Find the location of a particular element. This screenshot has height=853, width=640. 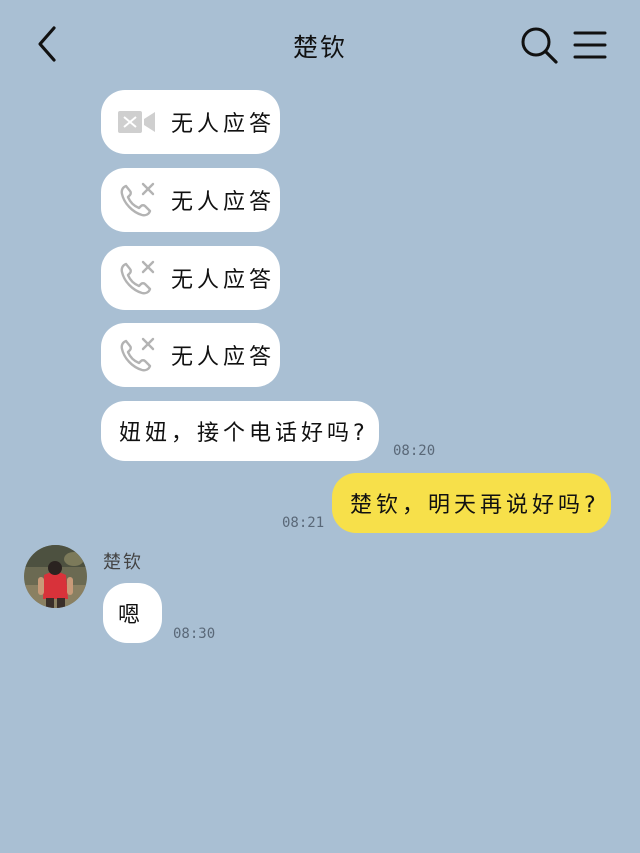

message-timestamp: 08:20 is located at coordinates (414, 451).